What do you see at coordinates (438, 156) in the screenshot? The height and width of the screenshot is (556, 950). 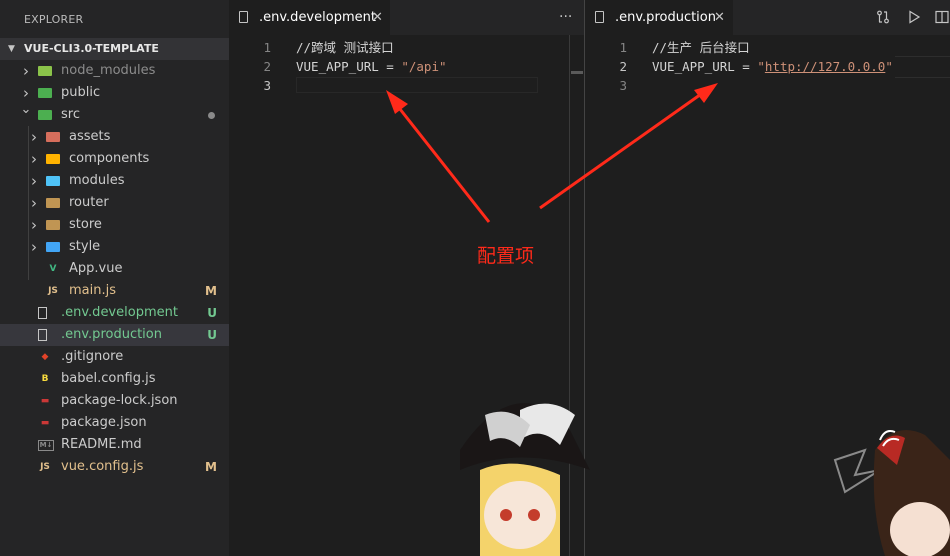 I see `arrow-to-left-editor` at bounding box center [438, 156].